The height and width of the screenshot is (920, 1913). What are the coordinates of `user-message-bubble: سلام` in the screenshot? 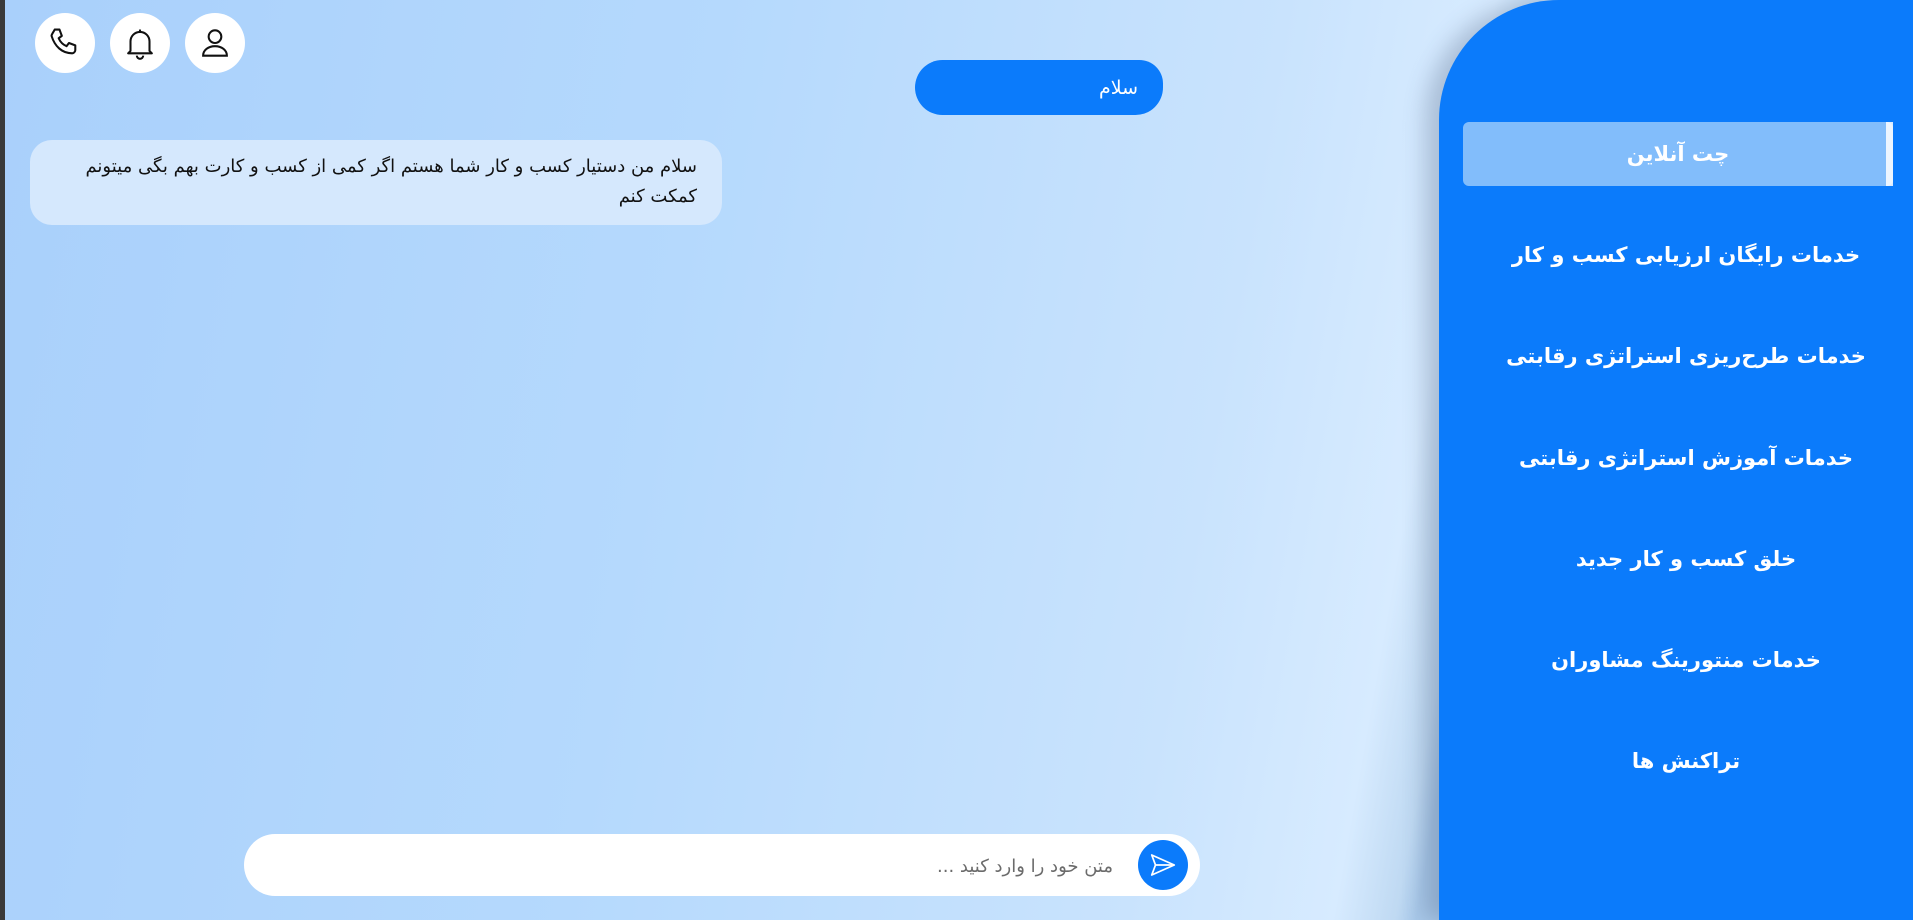 It's located at (1039, 87).